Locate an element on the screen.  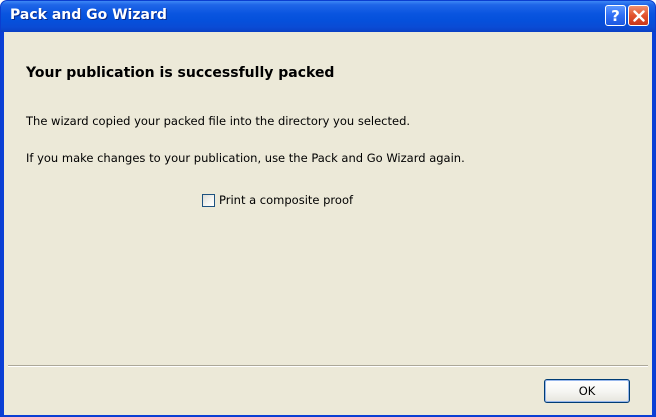
title-bar: Pack and Go Wizard ? is located at coordinates (328, 16).